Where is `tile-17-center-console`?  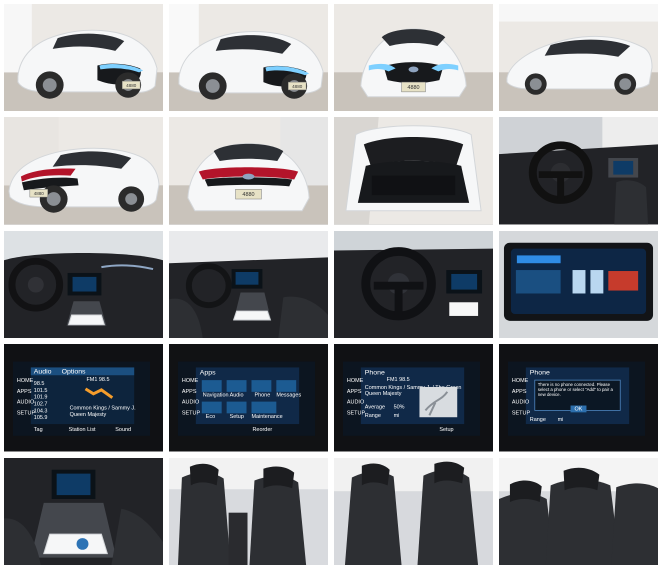
tile-17-center-console is located at coordinates (83, 511).